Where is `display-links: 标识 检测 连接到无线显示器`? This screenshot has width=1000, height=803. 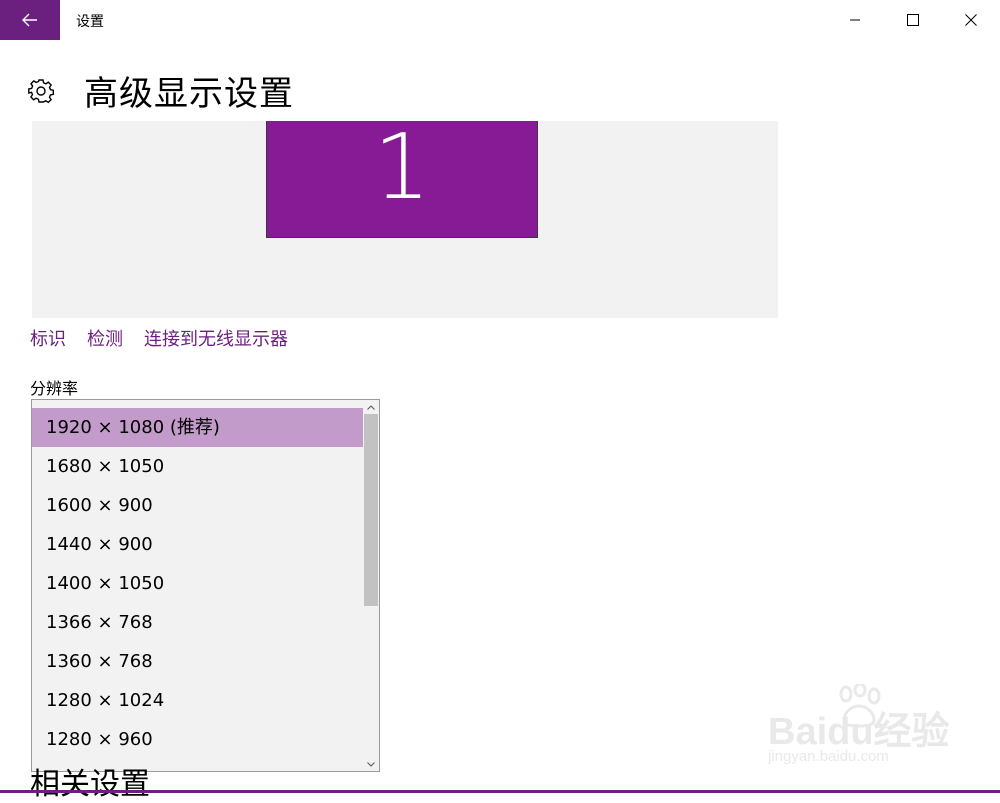 display-links: 标识 检测 连接到无线显示器 is located at coordinates (169, 338).